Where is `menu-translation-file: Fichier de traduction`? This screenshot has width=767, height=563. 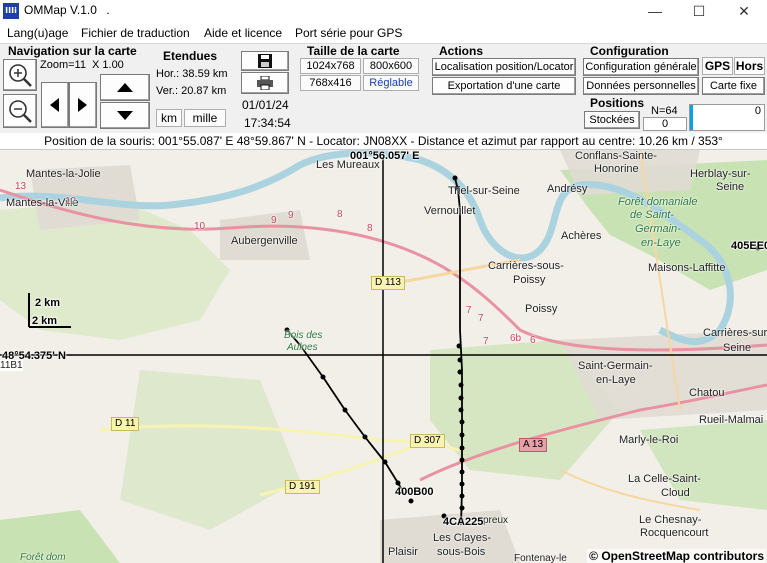
menu-translation-file: Fichier de traduction is located at coordinates (135, 33).